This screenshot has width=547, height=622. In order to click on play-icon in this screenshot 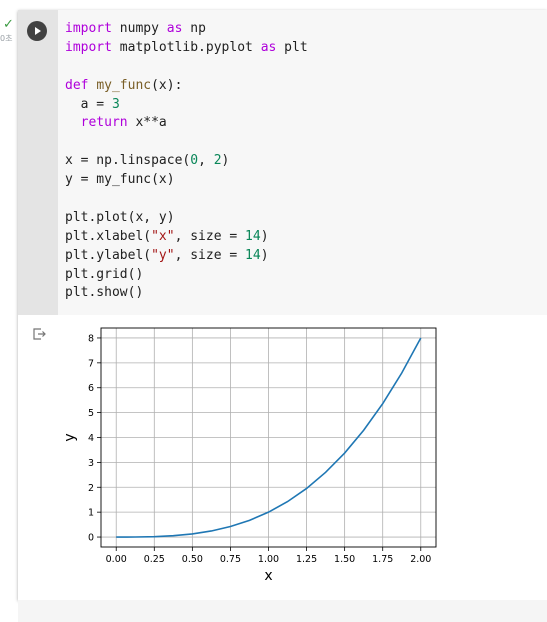, I will do `click(38, 31)`.